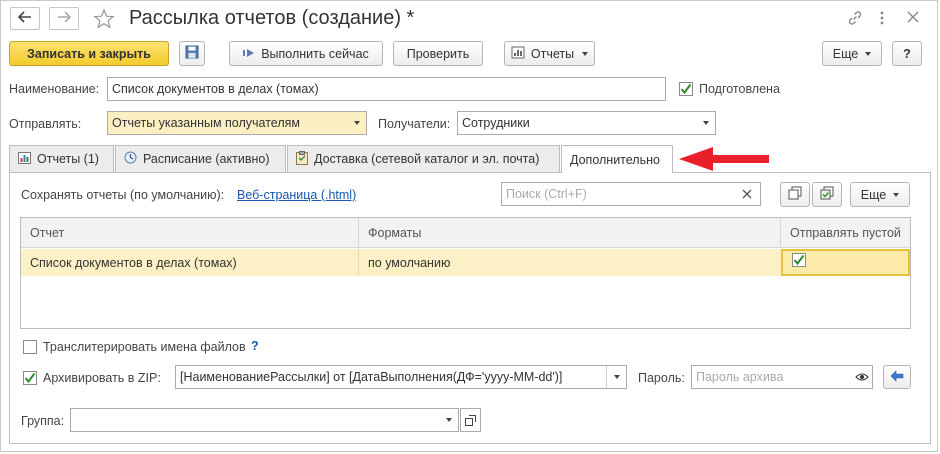 This screenshot has height=454, width=940. I want to click on arrow-right-icon, so click(64, 18).